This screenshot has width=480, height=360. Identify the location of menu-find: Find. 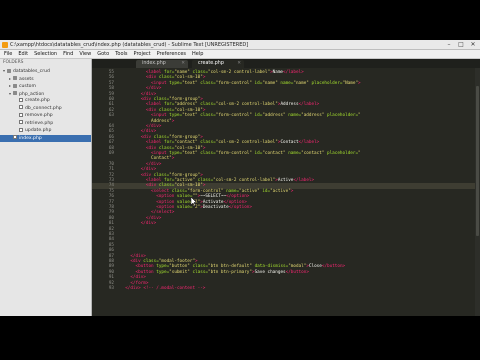
(68, 54).